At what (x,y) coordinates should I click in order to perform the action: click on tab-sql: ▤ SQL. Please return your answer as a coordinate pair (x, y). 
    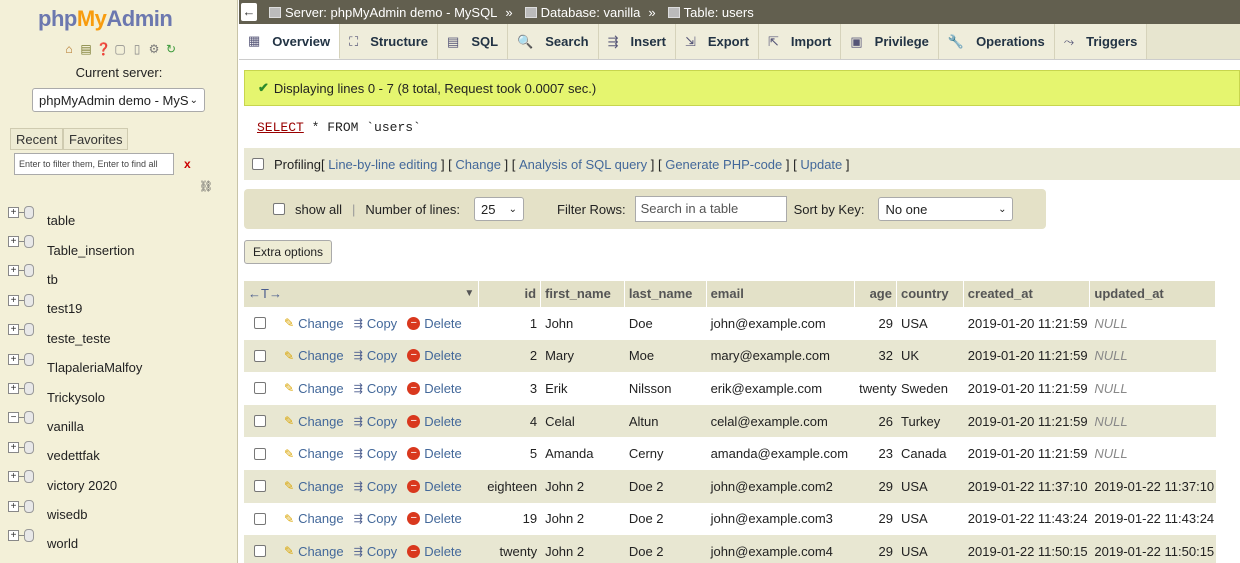
    Looking at the image, I should click on (473, 41).